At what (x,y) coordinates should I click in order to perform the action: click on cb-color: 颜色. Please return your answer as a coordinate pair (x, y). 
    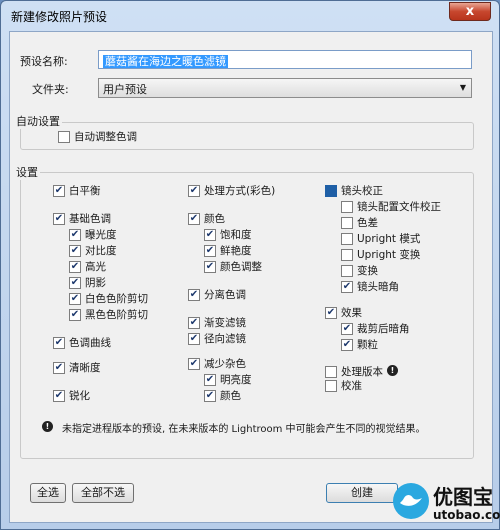
    Looking at the image, I should click on (206, 218).